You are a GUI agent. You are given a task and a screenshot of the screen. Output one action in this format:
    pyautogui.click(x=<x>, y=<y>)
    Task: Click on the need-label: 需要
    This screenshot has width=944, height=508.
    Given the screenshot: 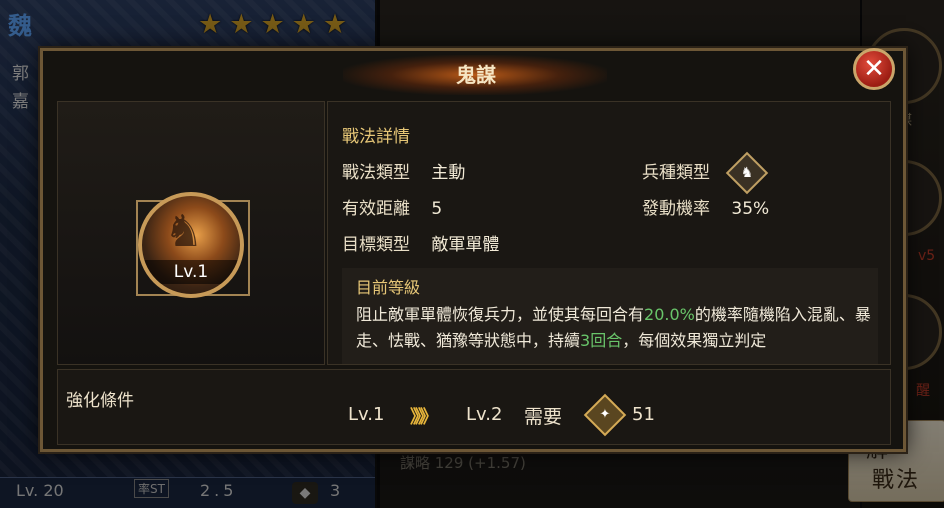 What is the action you would take?
    pyautogui.click(x=543, y=417)
    